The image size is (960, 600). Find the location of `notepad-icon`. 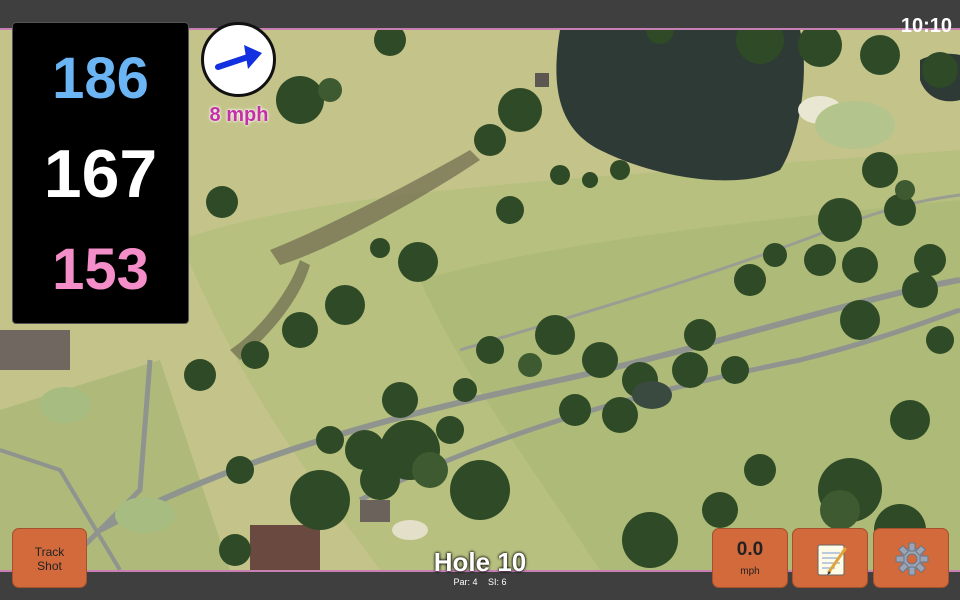

notepad-icon is located at coordinates (832, 560).